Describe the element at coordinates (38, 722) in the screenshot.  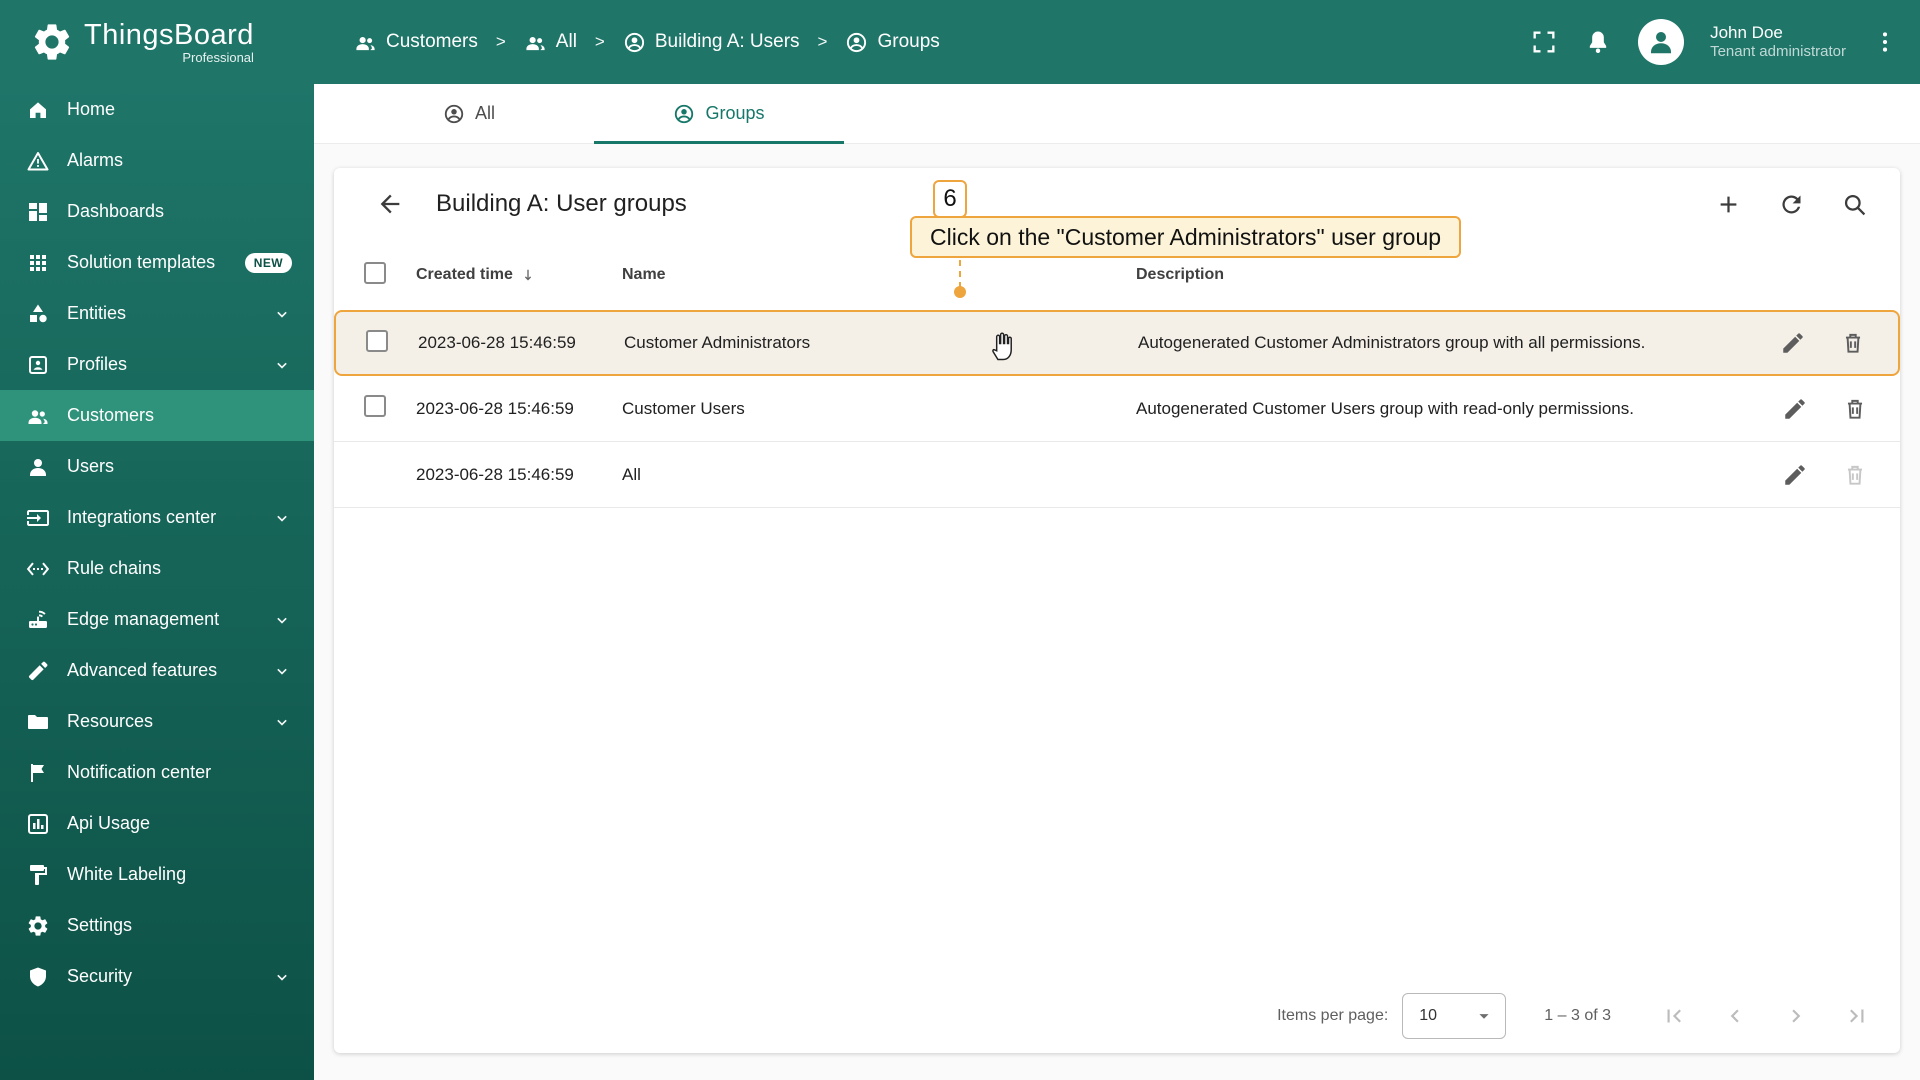
I see `folder-icon` at that location.